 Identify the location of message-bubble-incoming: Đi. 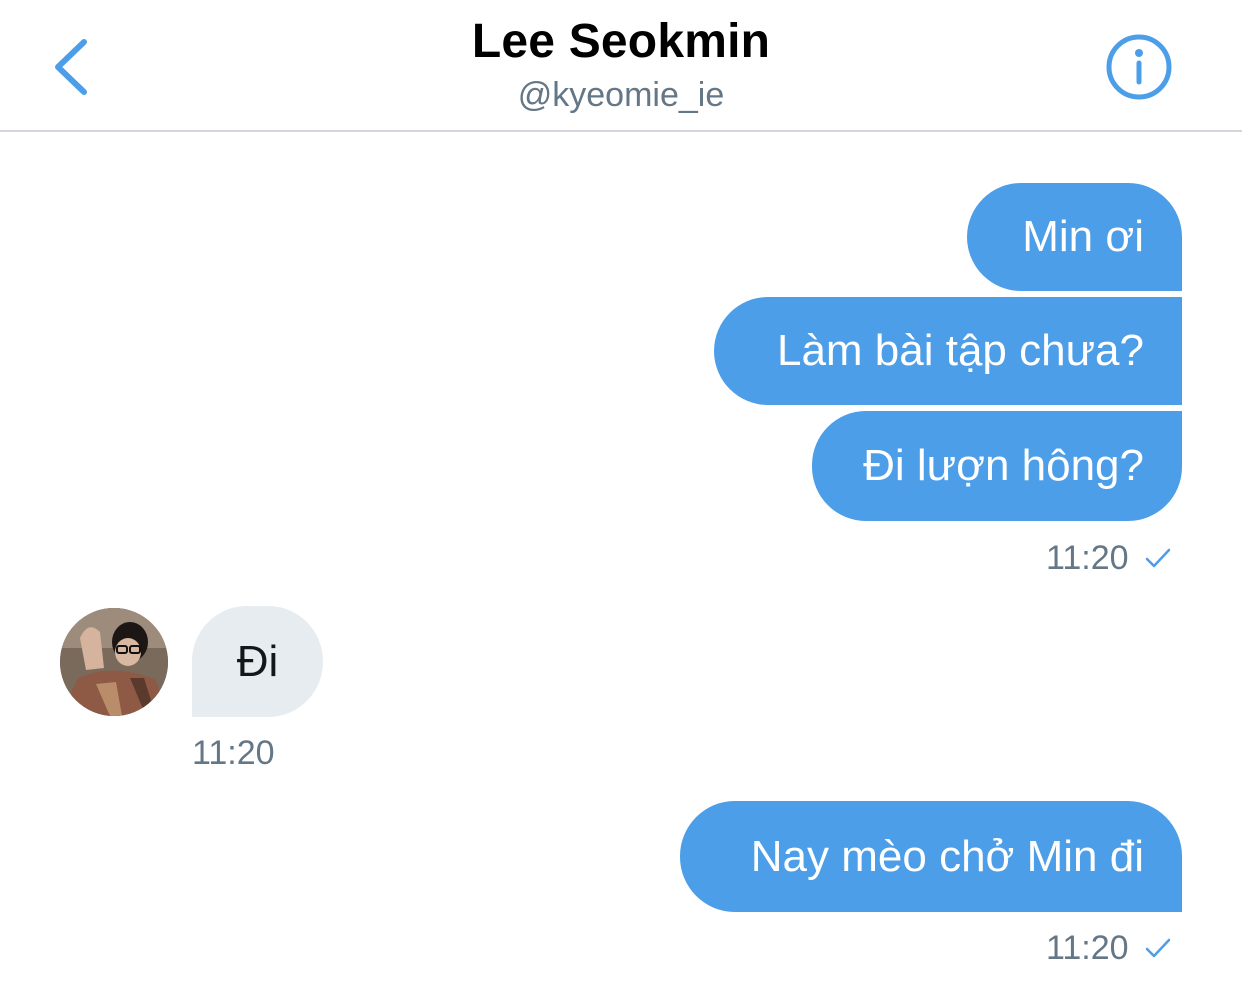
(257, 661).